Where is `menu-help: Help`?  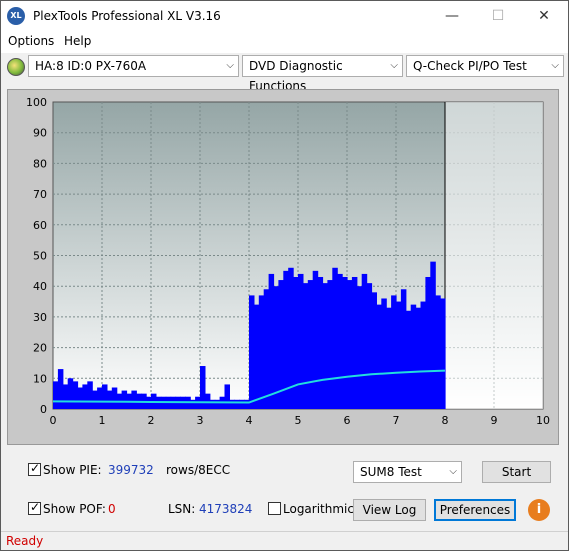
menu-help: Help is located at coordinates (77, 41).